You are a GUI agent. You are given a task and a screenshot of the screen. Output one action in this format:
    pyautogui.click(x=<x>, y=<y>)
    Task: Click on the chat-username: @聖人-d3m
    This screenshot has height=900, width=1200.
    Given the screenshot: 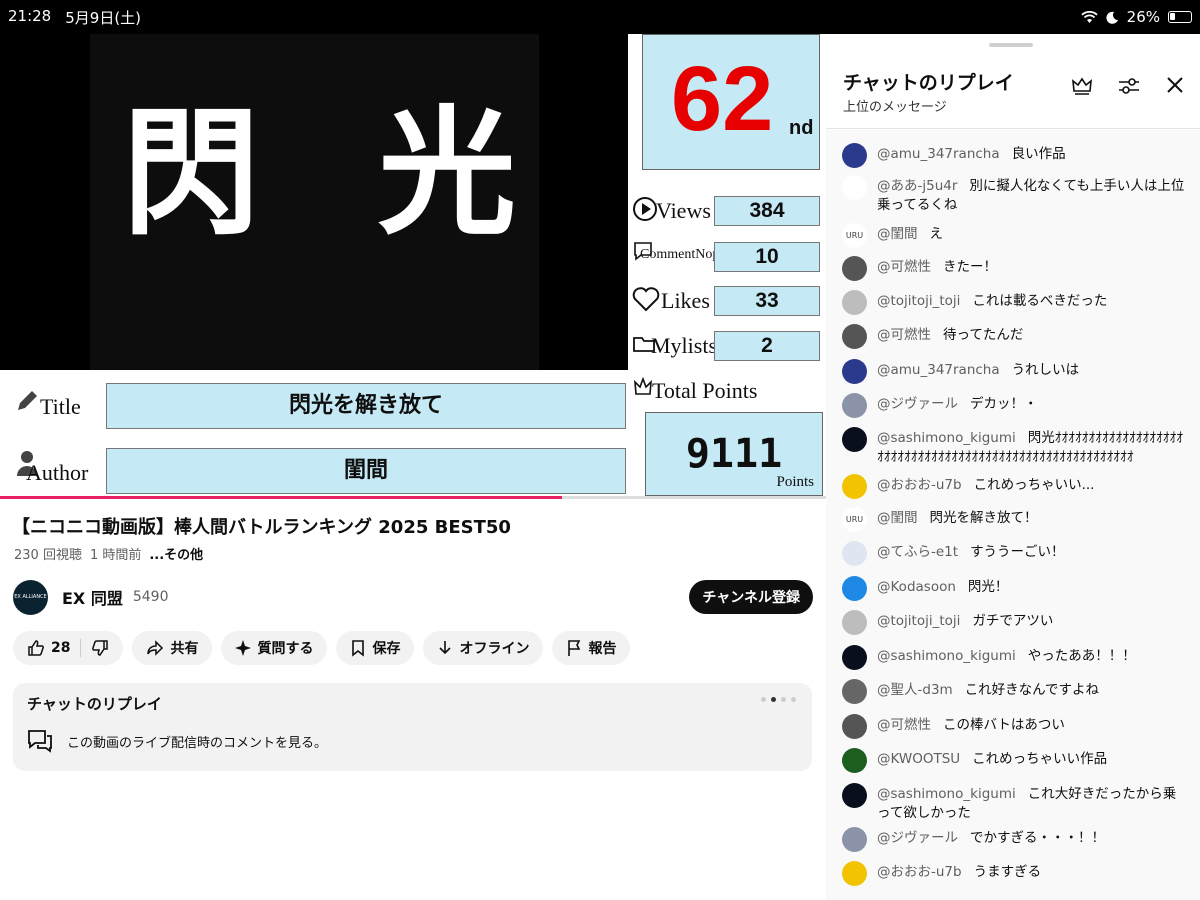 What is the action you would take?
    pyautogui.click(x=915, y=690)
    